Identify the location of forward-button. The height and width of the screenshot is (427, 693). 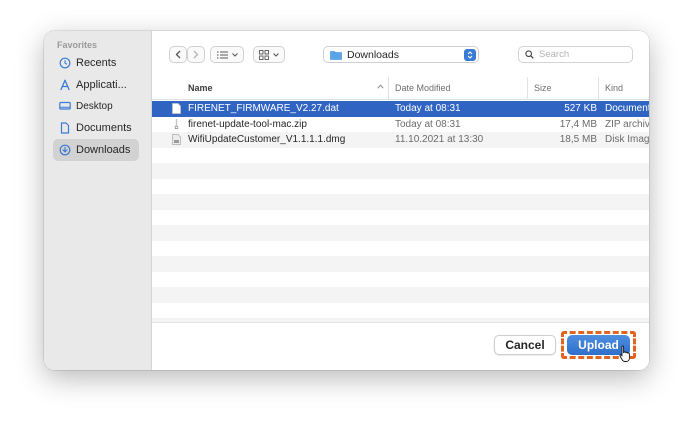
(196, 54).